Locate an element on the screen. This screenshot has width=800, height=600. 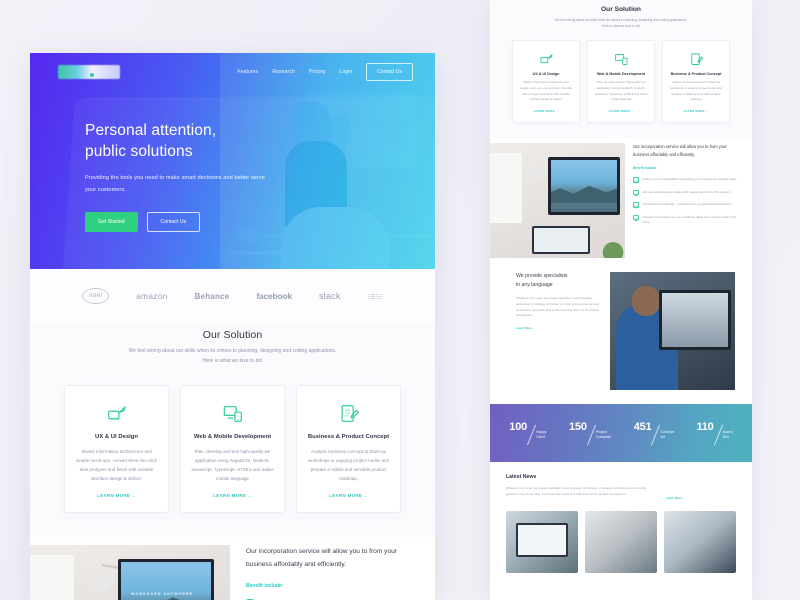
stat-value: 110 is located at coordinates (705, 426).